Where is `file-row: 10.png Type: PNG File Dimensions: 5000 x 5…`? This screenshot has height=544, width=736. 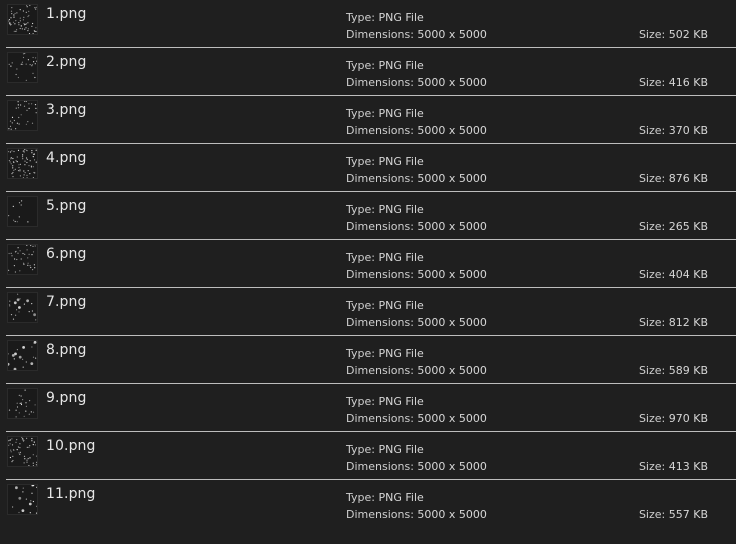
file-row: 10.png Type: PNG File Dimensions: 5000 x 5… is located at coordinates (371, 456).